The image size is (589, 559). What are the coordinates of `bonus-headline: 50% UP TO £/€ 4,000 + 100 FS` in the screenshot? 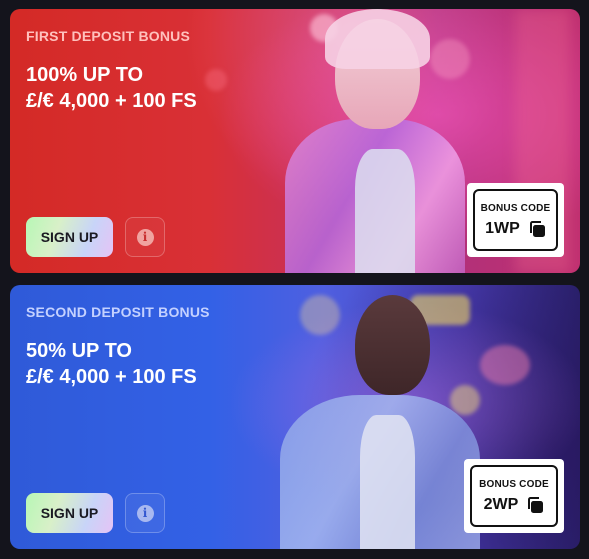 It's located at (111, 364).